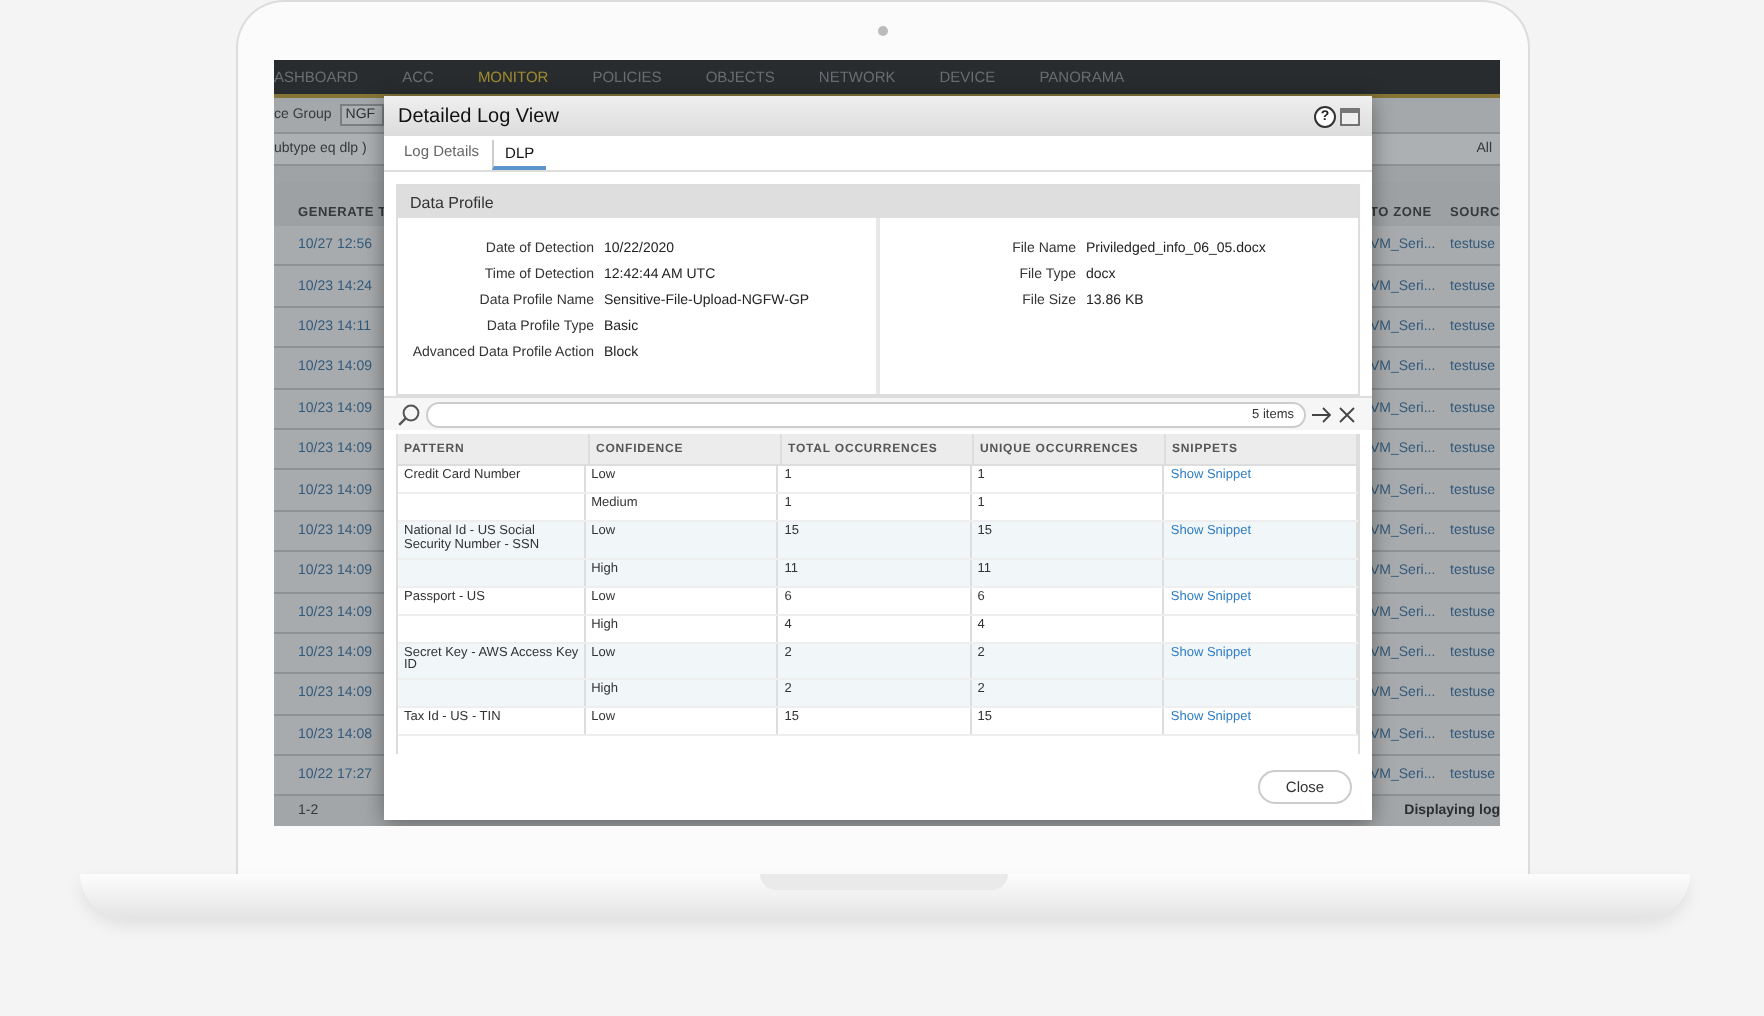  I want to click on close-icon, so click(1347, 414).